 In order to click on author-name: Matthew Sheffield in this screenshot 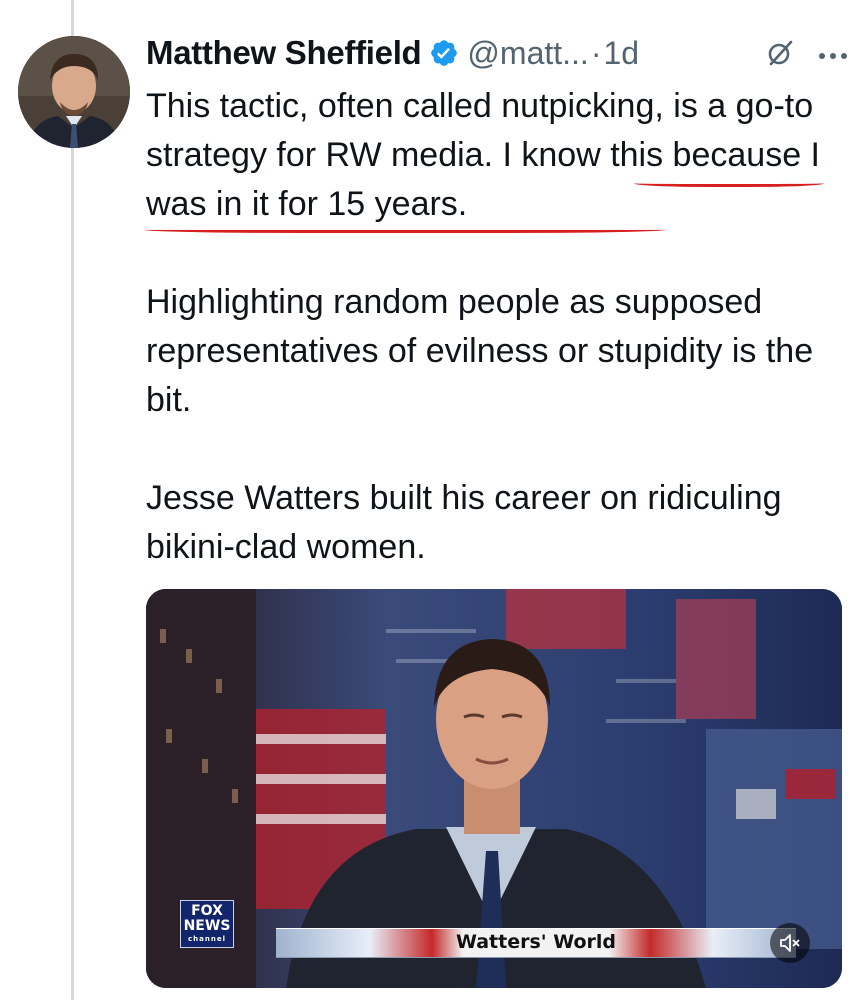, I will do `click(284, 53)`.